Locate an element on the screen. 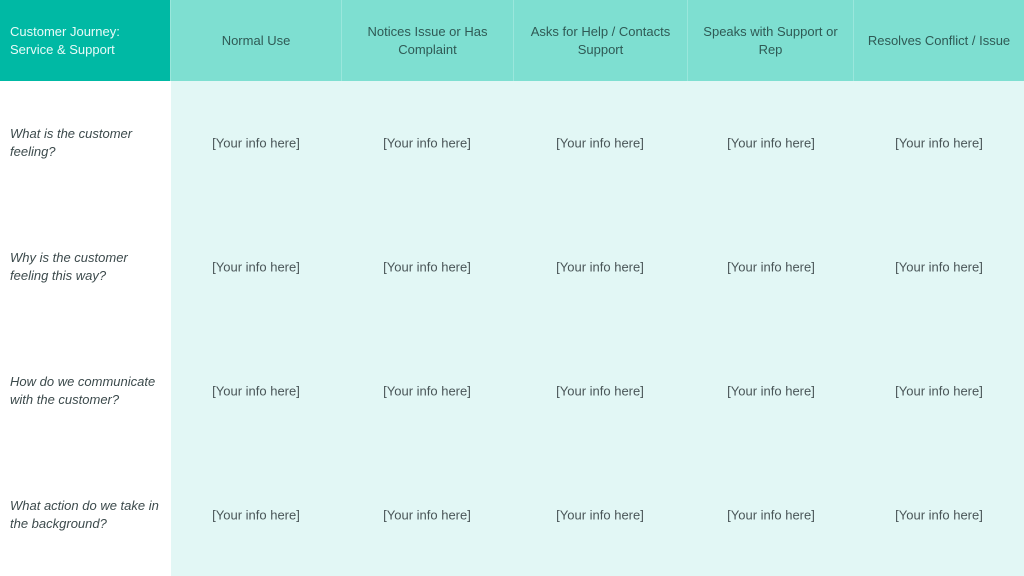  row-question-communicate: How do we communicate with the customer? is located at coordinates (83, 390).